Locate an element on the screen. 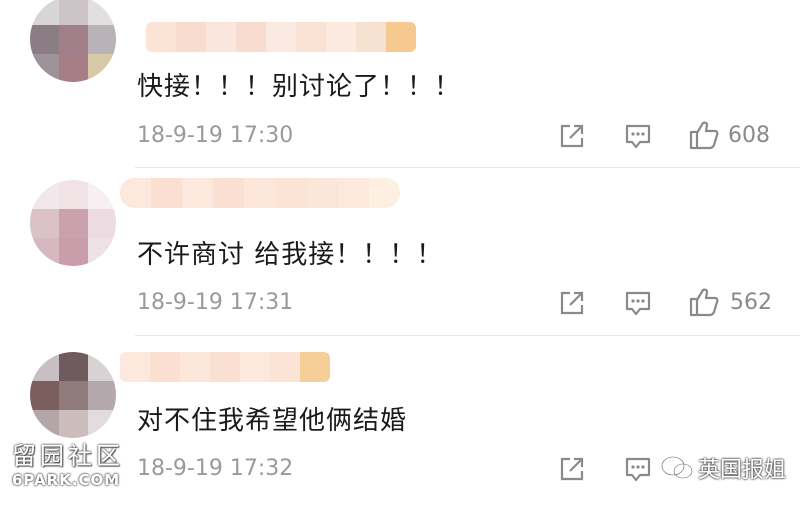 The height and width of the screenshot is (506, 800). watermark-wechat: 英国报姐 is located at coordinates (723, 468).